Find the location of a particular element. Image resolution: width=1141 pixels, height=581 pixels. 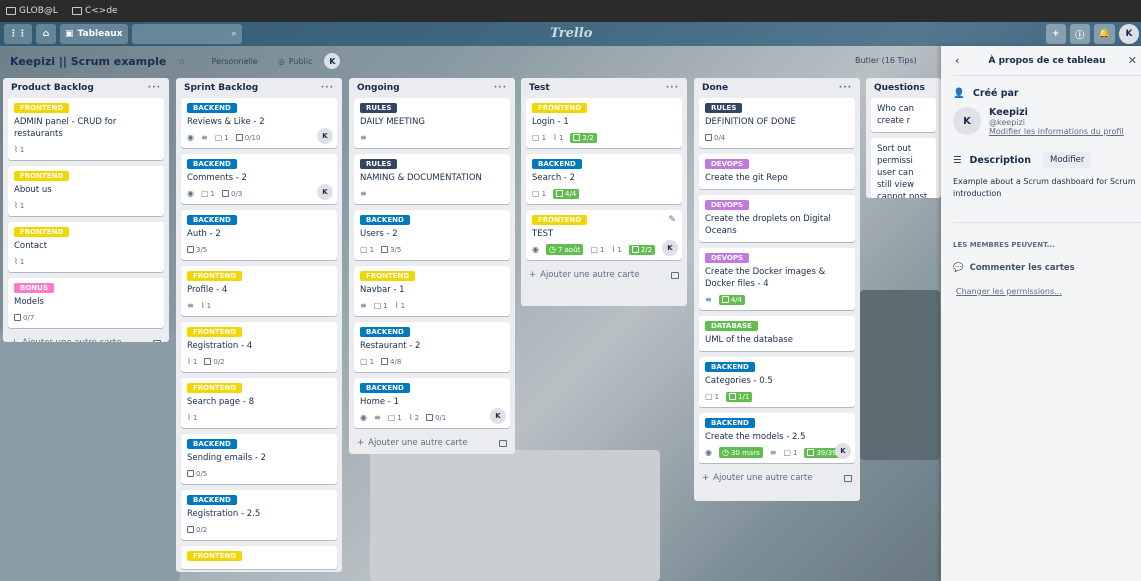

card: FRONTEND About us ⌇ 1 is located at coordinates (86, 191).